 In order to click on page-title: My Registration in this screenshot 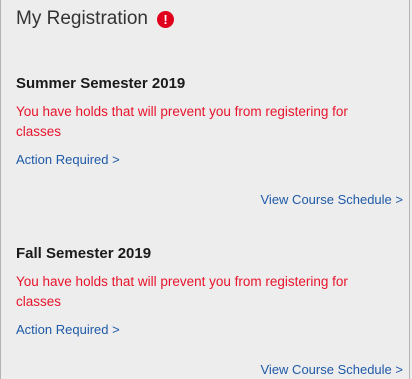, I will do `click(82, 18)`.